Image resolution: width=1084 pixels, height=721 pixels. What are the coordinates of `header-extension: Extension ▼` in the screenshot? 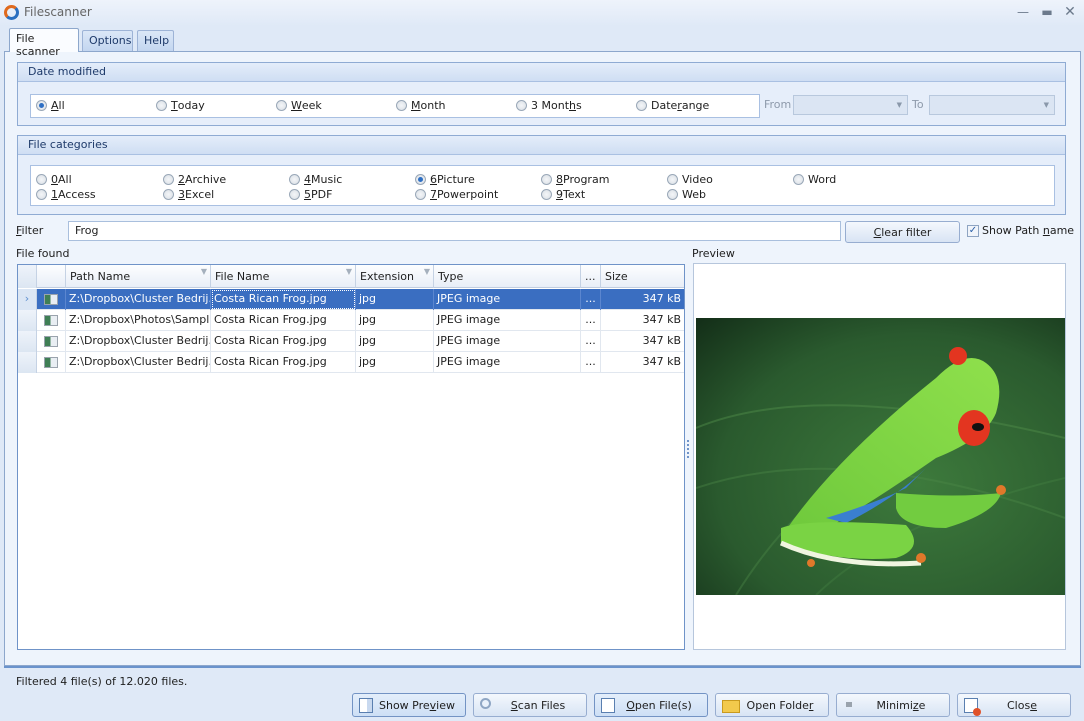 It's located at (395, 276).